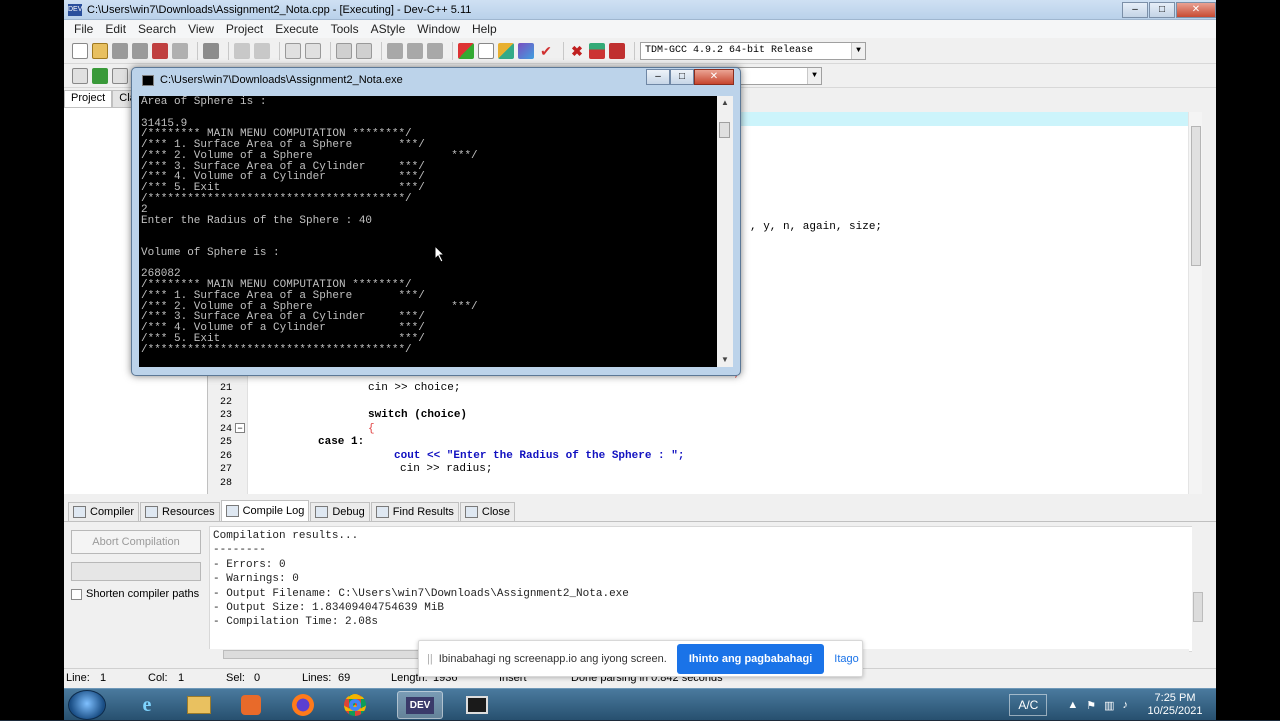  What do you see at coordinates (430, 659) in the screenshot?
I see `drag-handle-icon: ||` at bounding box center [430, 659].